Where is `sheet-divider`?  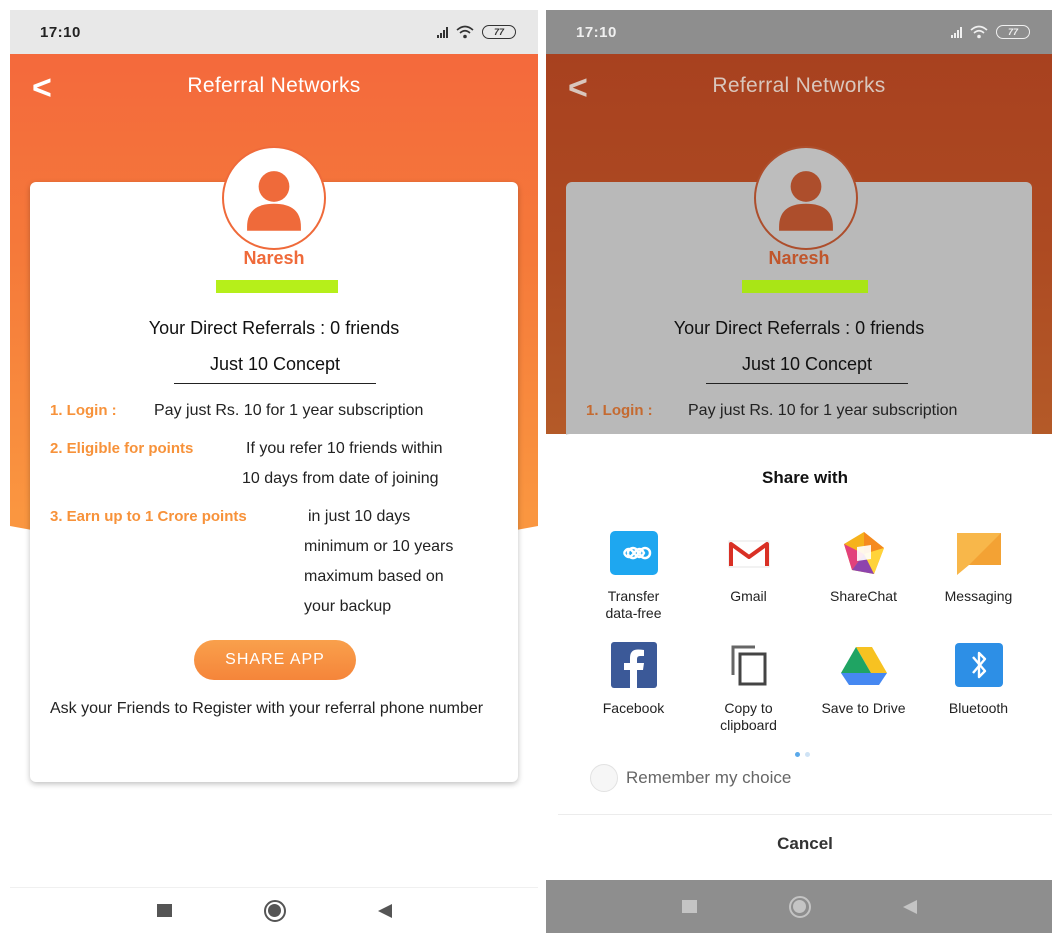
sheet-divider is located at coordinates (805, 814).